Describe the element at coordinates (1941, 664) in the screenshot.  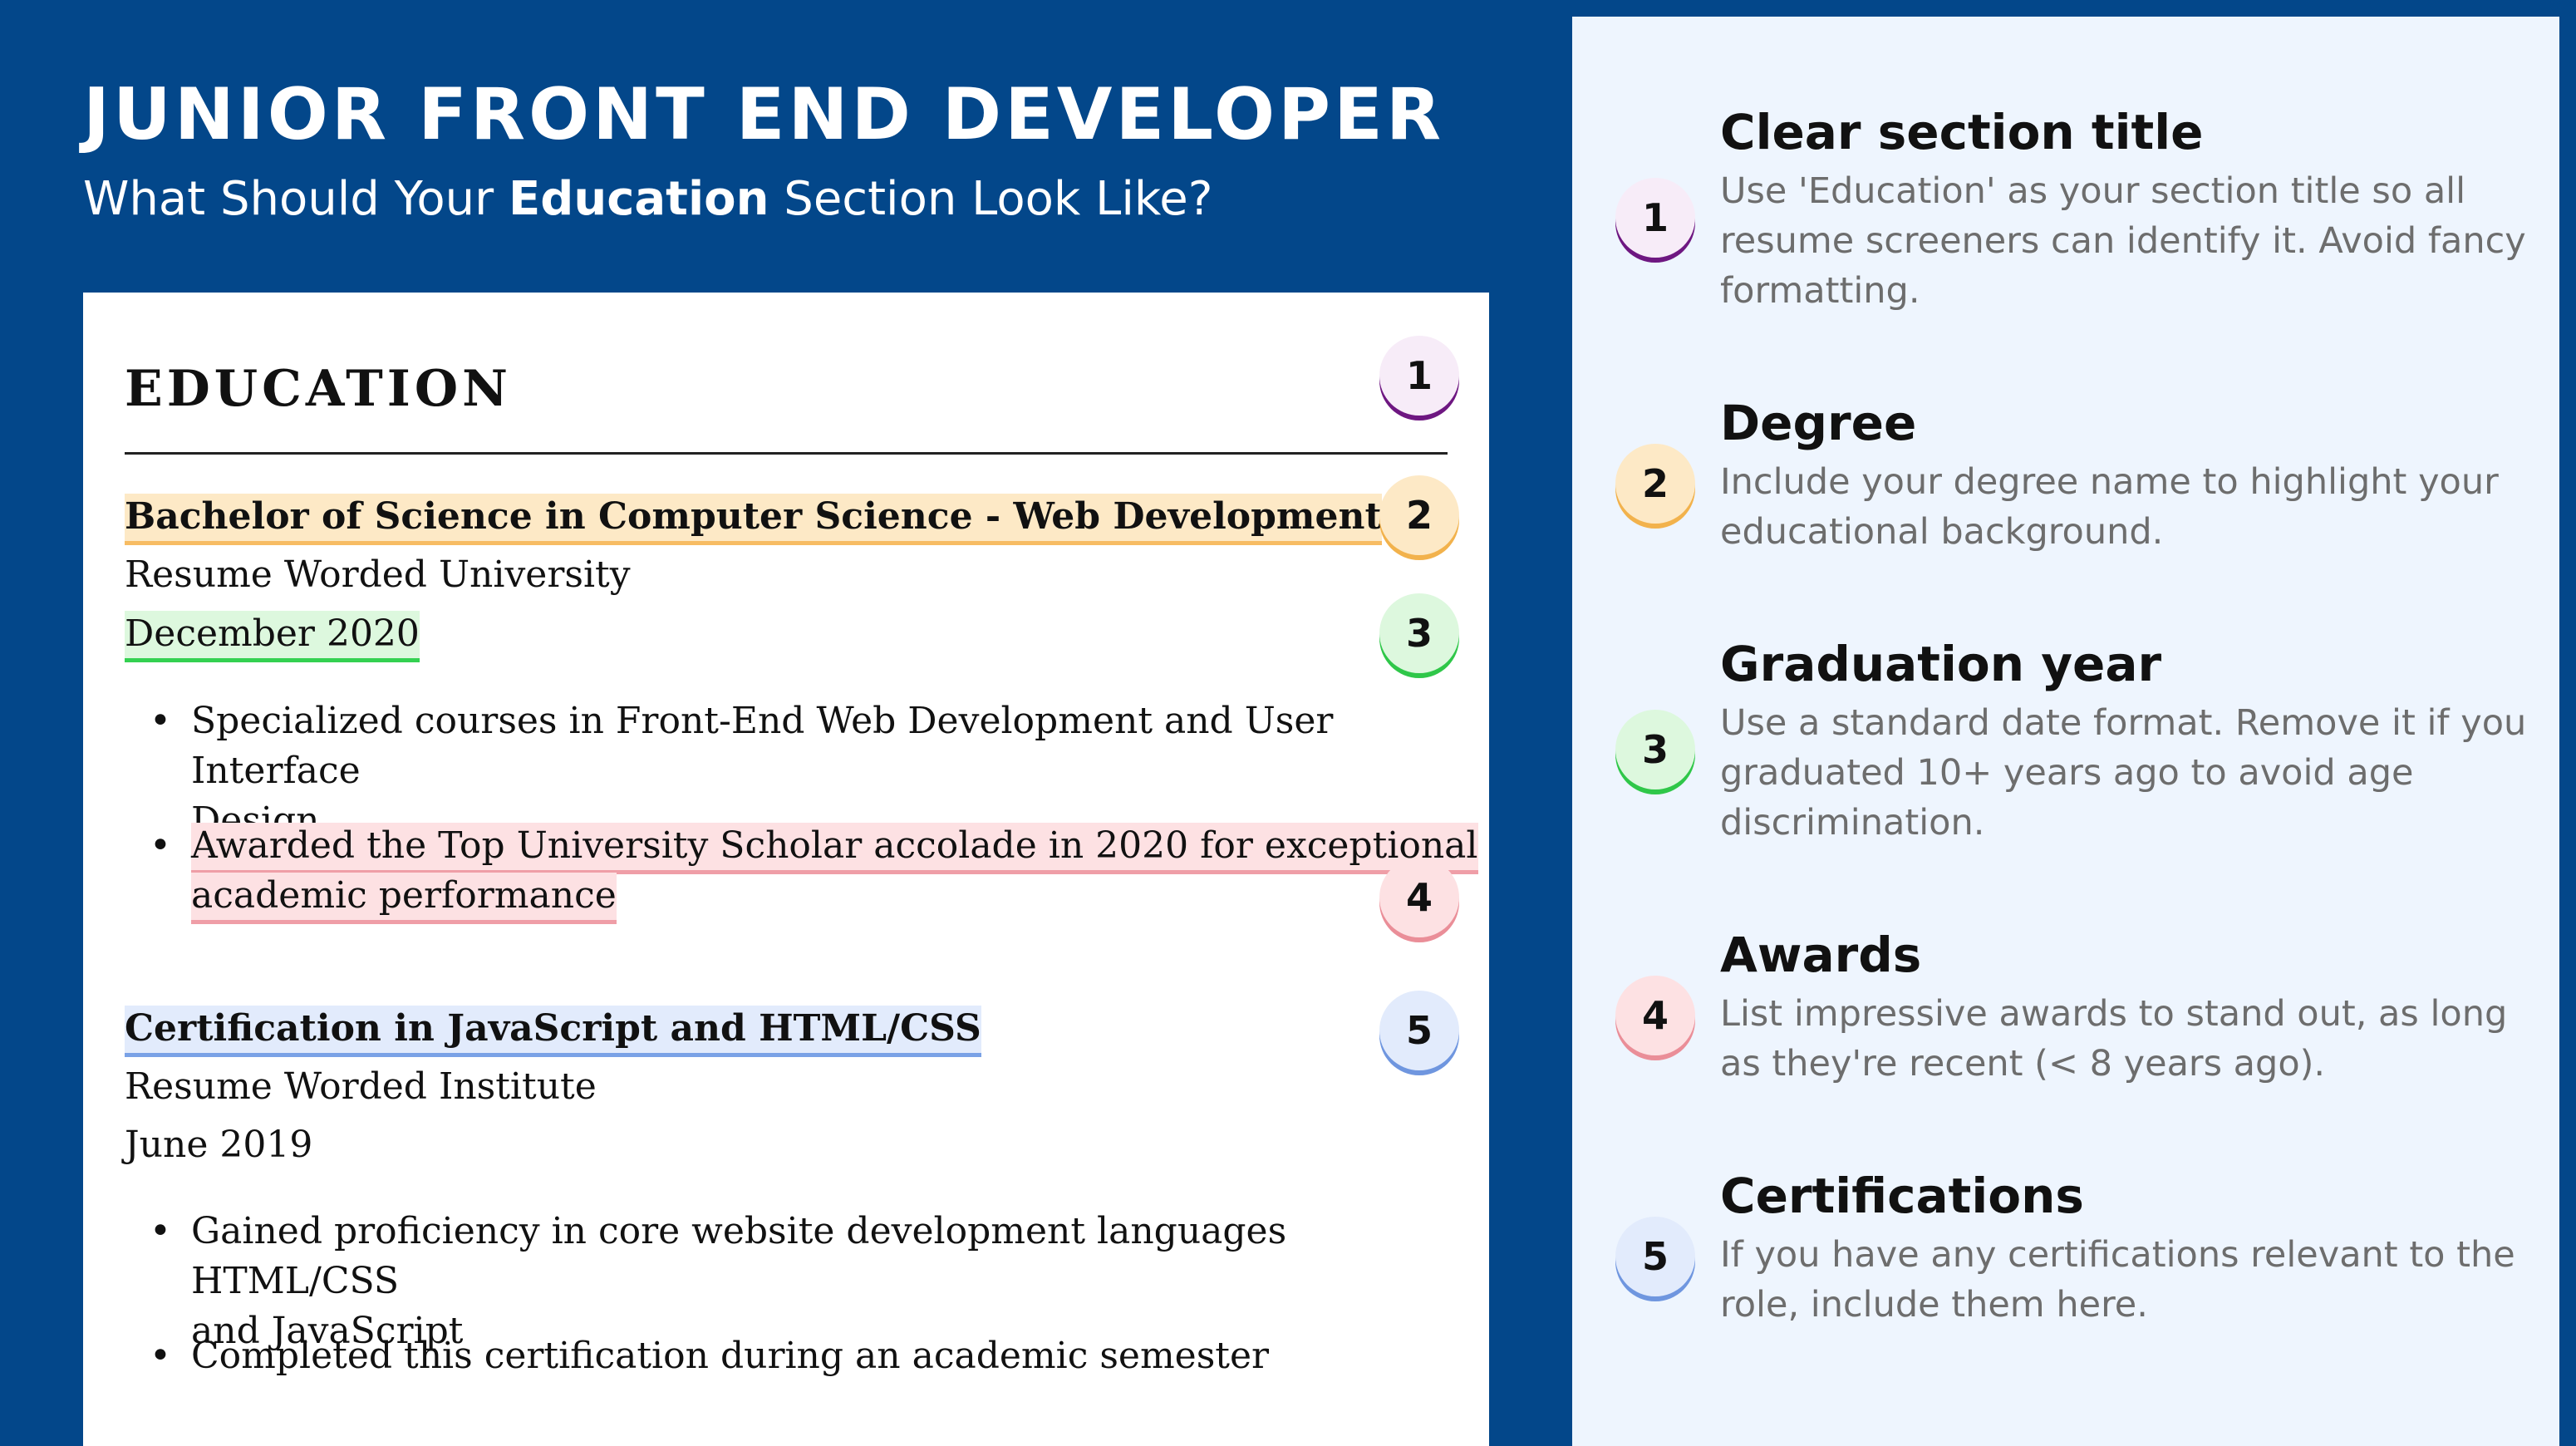
I see `tip-title: Graduation year` at that location.